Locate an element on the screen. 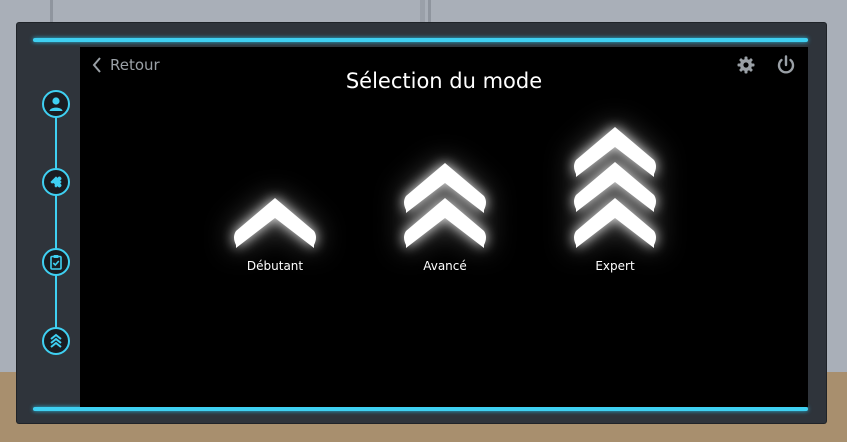 This screenshot has height=442, width=847. step-clipboard is located at coordinates (56, 262).